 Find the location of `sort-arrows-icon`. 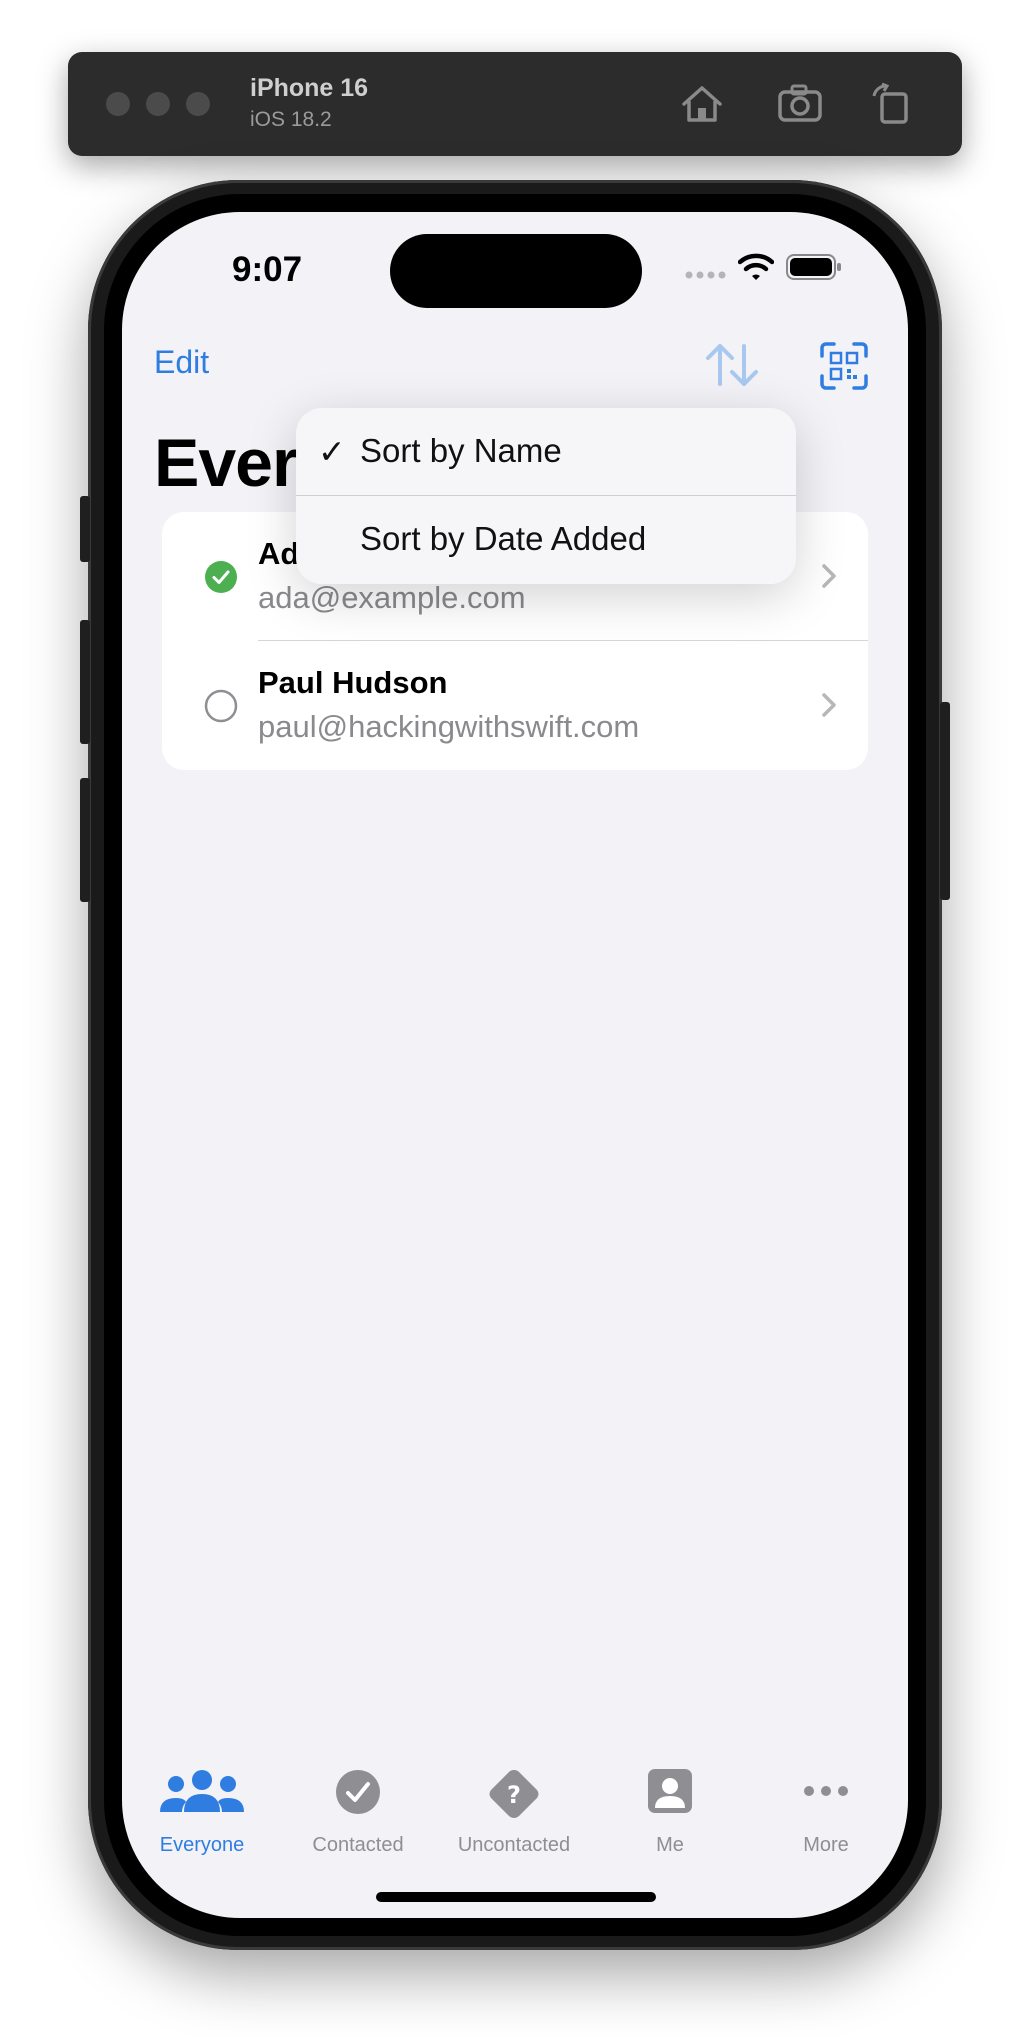

sort-arrows-icon is located at coordinates (732, 365).